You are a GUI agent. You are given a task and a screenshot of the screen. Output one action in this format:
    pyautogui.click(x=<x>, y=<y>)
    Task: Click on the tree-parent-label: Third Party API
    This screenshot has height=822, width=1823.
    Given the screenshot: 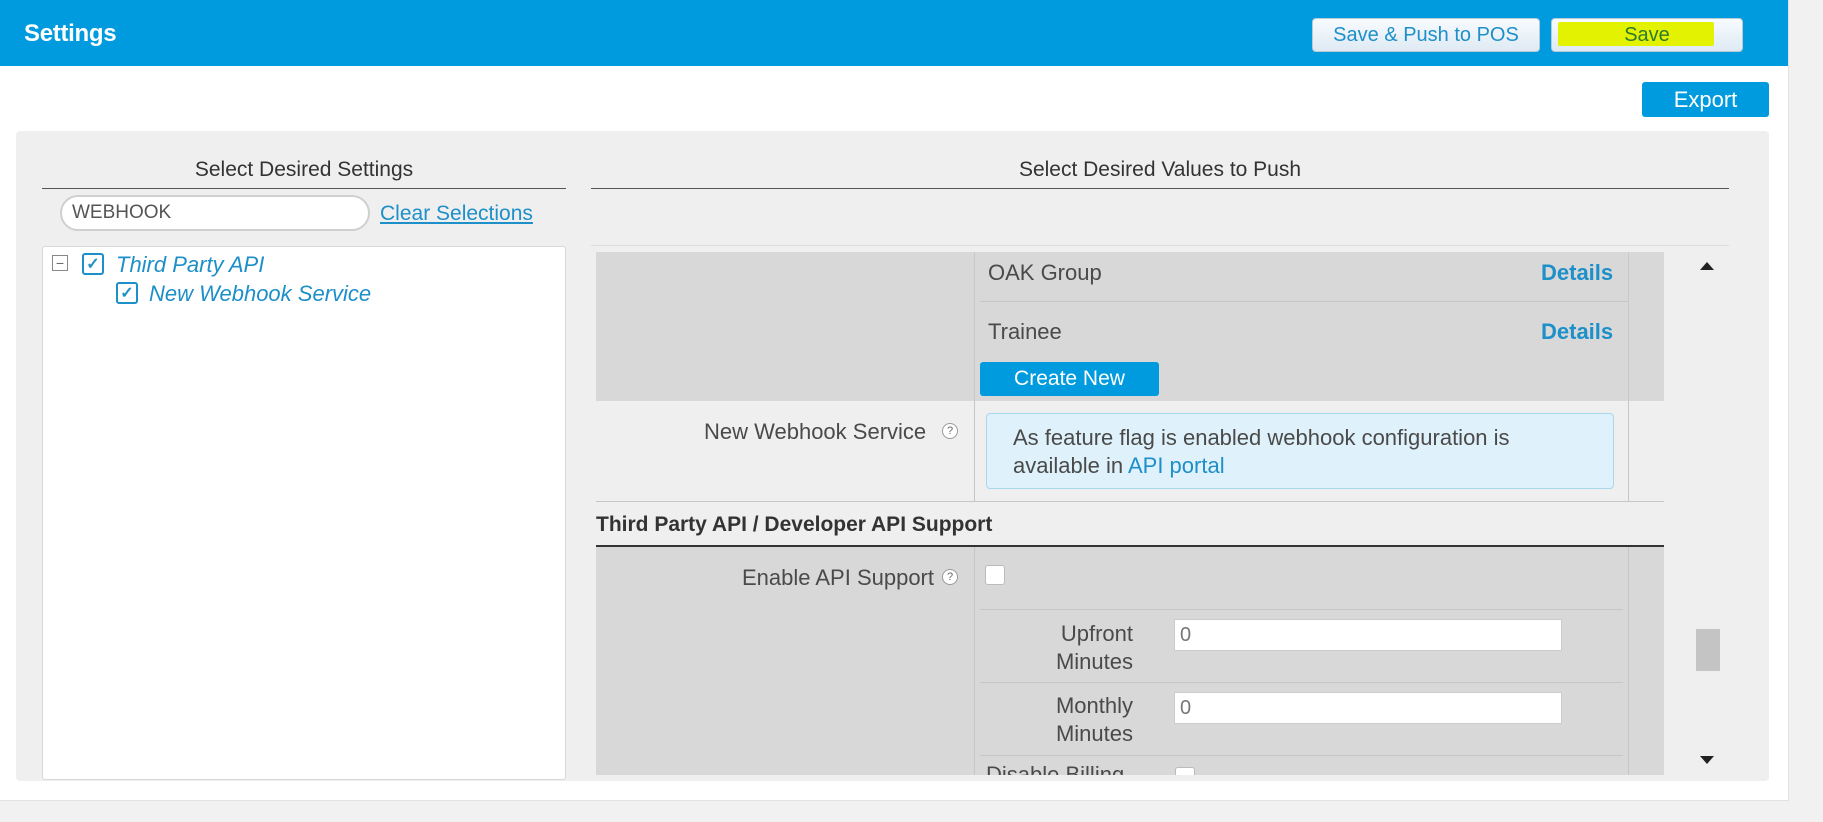 What is the action you would take?
    pyautogui.click(x=190, y=265)
    